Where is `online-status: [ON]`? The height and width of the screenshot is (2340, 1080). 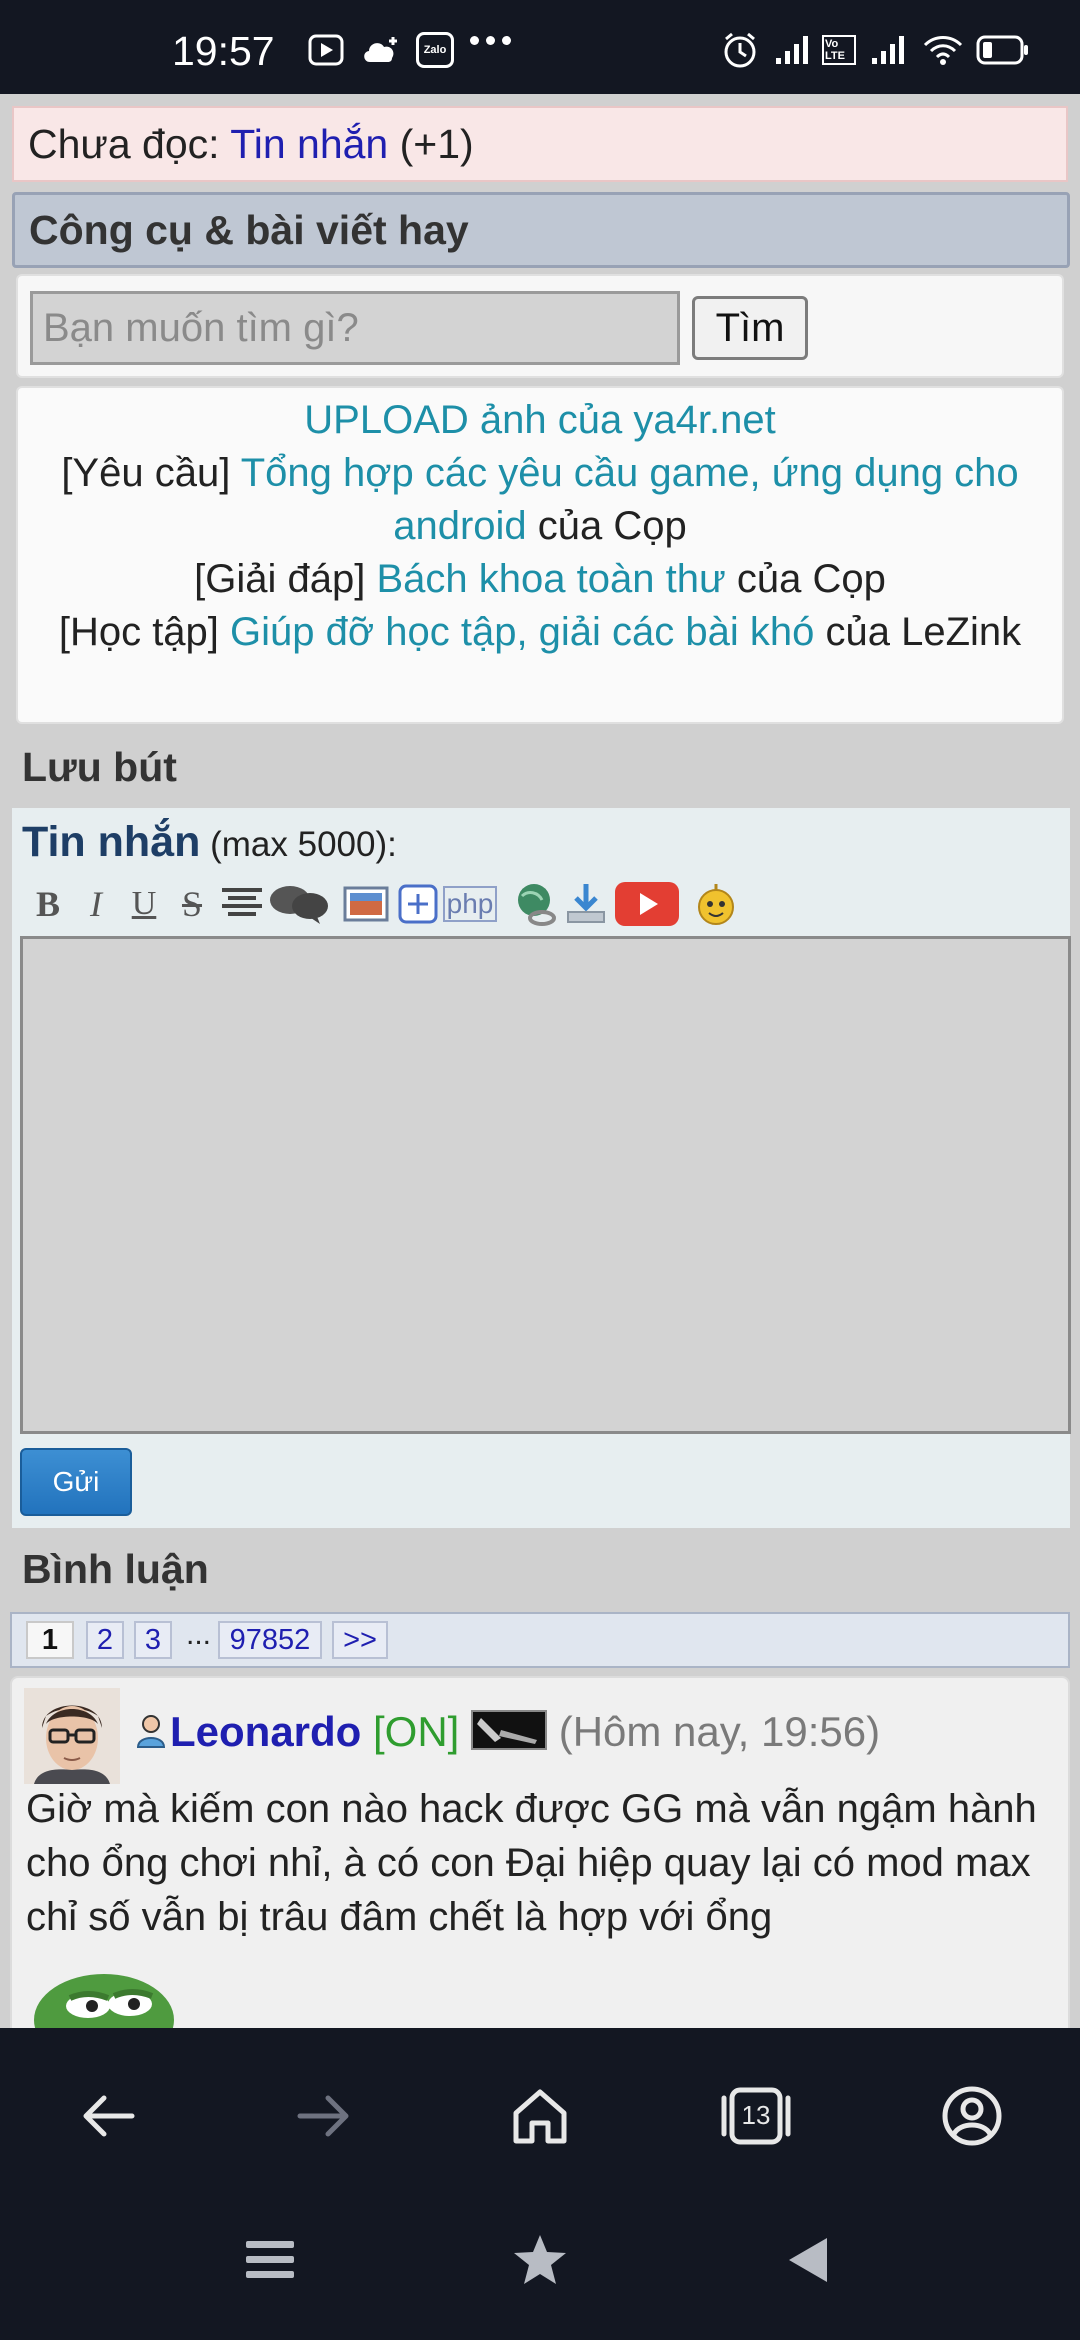 online-status: [ON] is located at coordinates (416, 1731).